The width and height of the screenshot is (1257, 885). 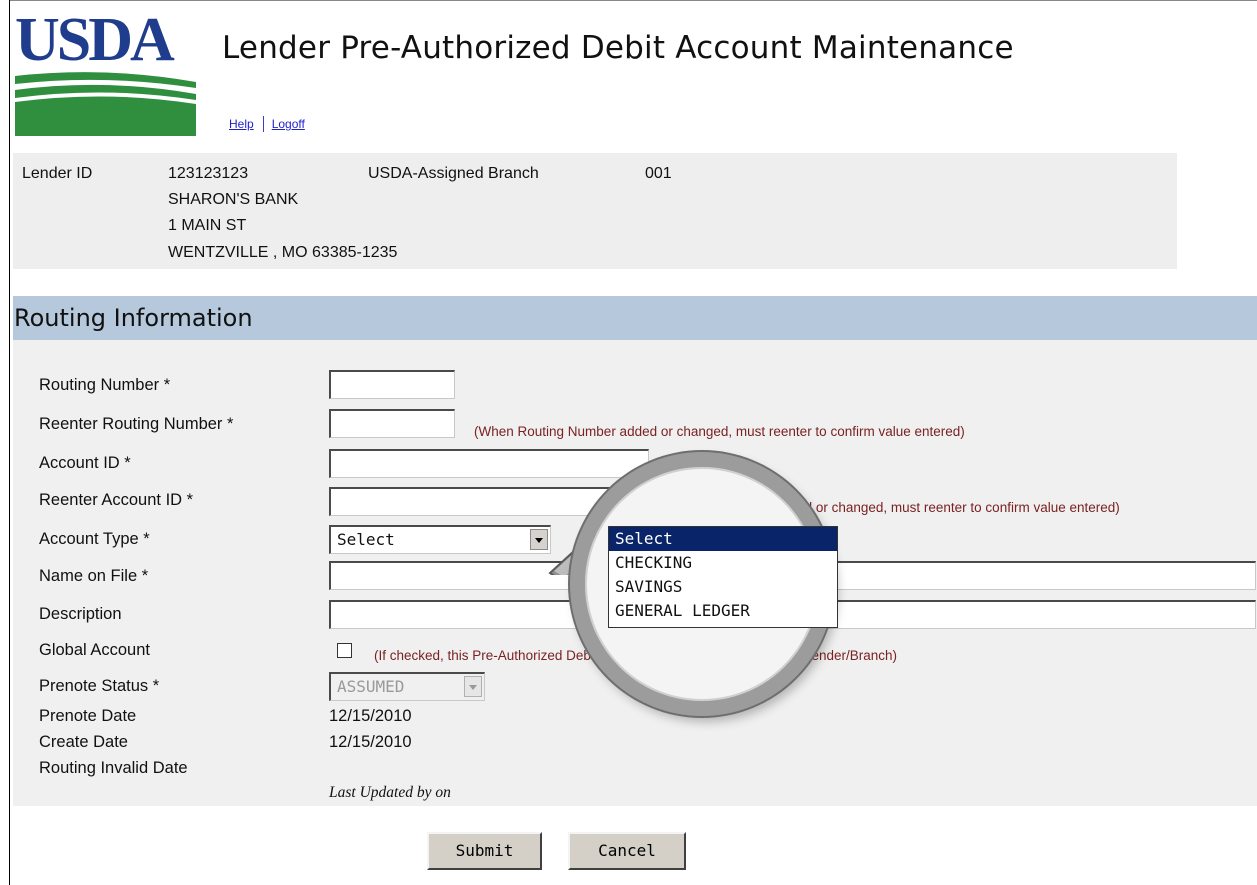 I want to click on prenote-date-label: Prenote Date, so click(x=88, y=716).